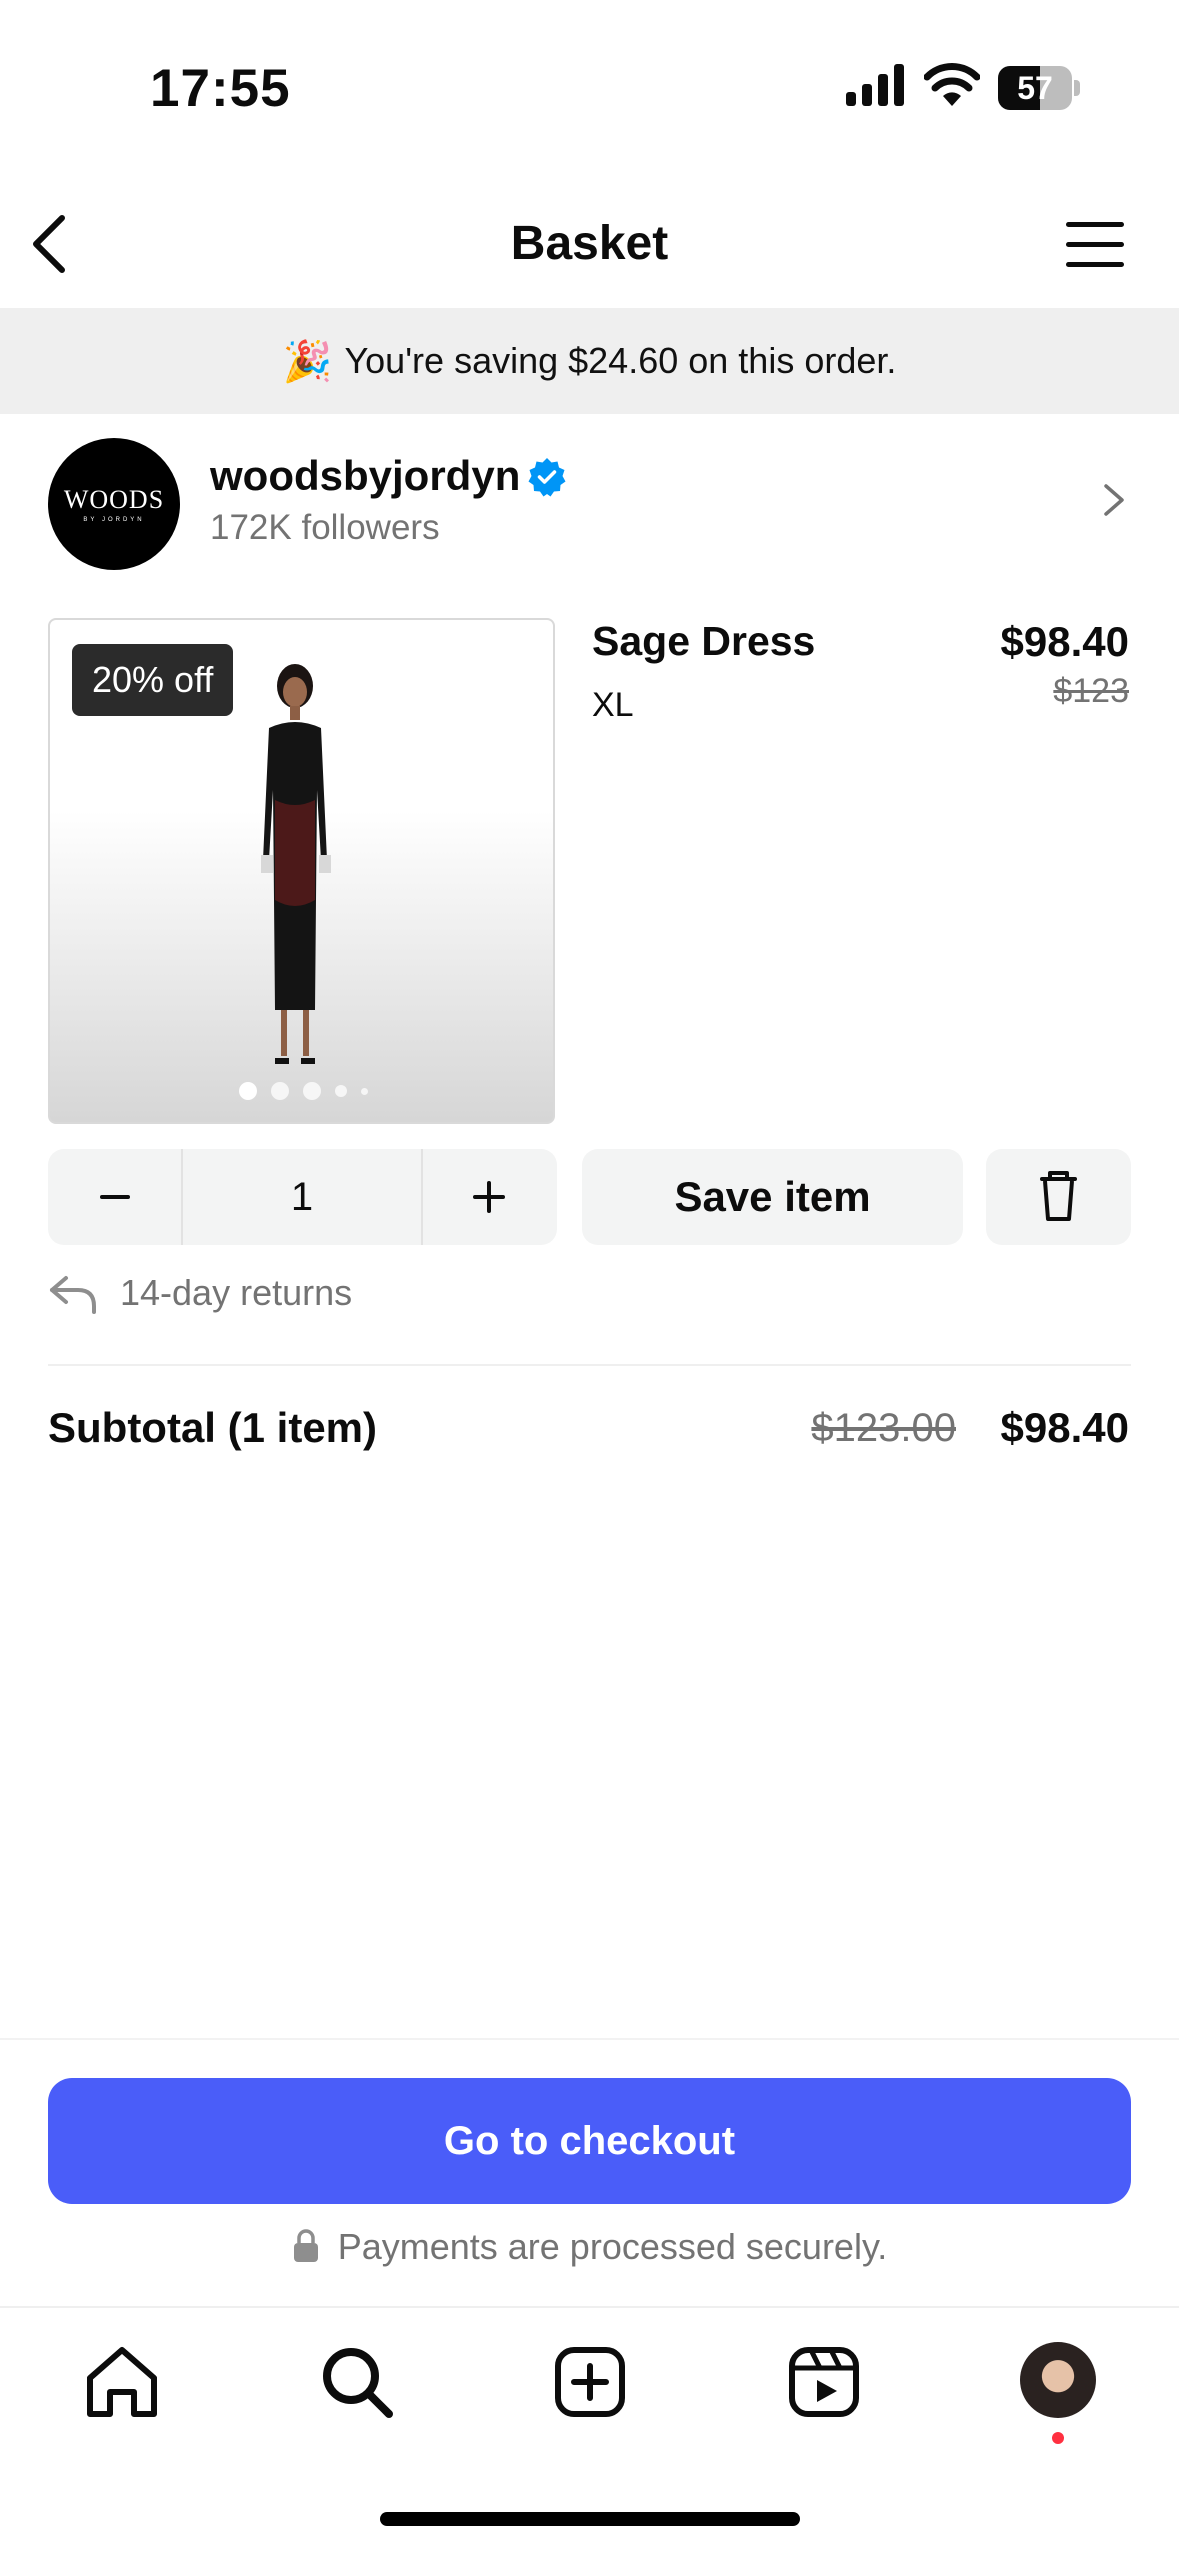 Image resolution: width=1179 pixels, height=2556 pixels. I want to click on home-icon, so click(122, 2382).